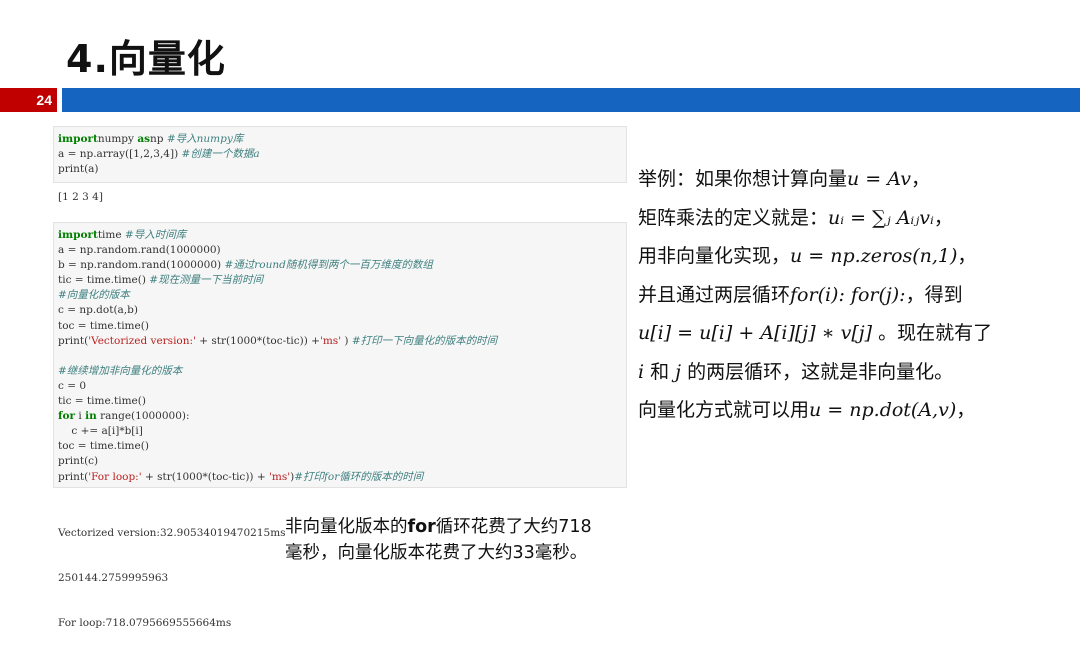 The image size is (1080, 646). I want to click on code-line: c = 0, so click(72, 385).